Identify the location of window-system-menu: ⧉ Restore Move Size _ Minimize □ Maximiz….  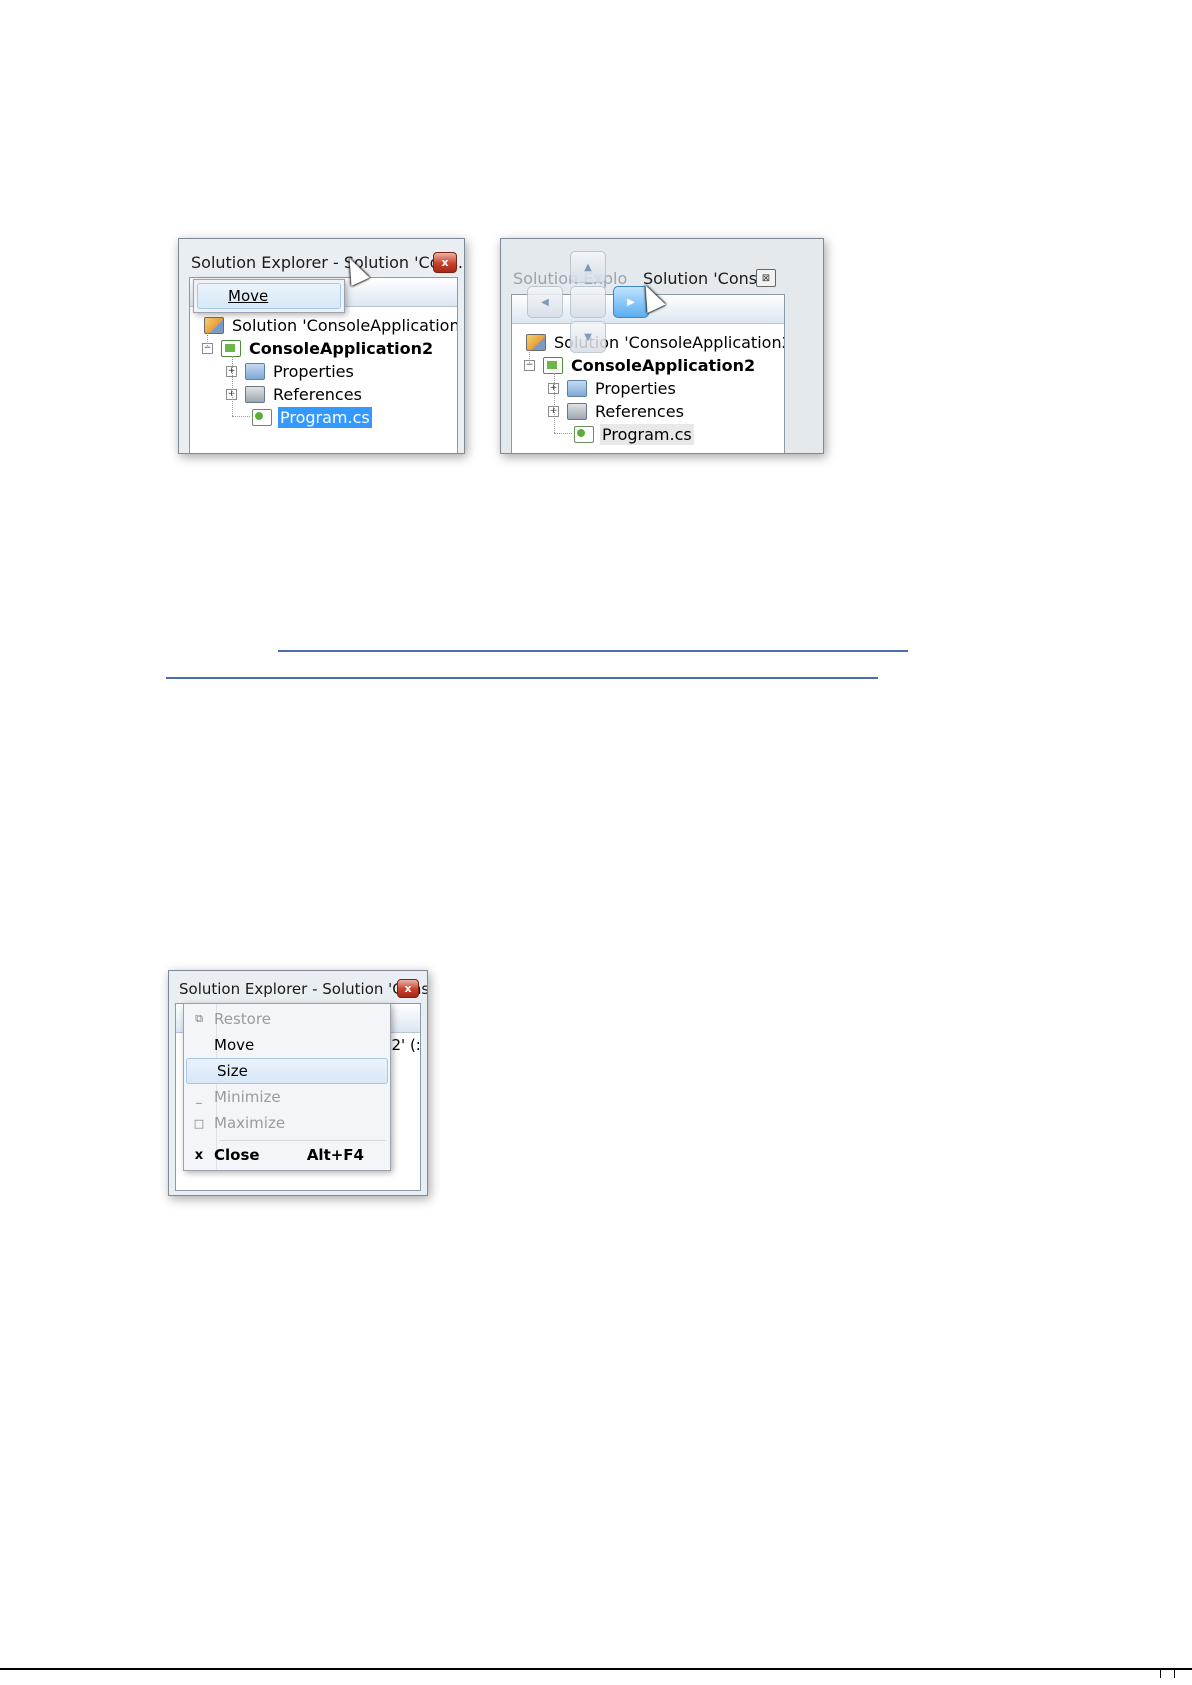
(287, 1087).